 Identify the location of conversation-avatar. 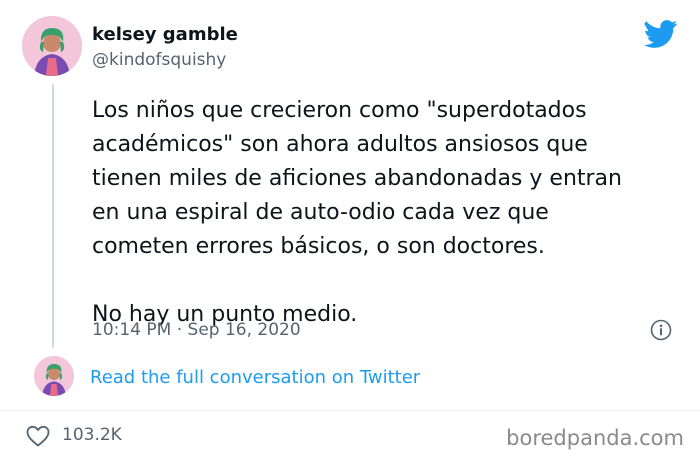
(54, 376).